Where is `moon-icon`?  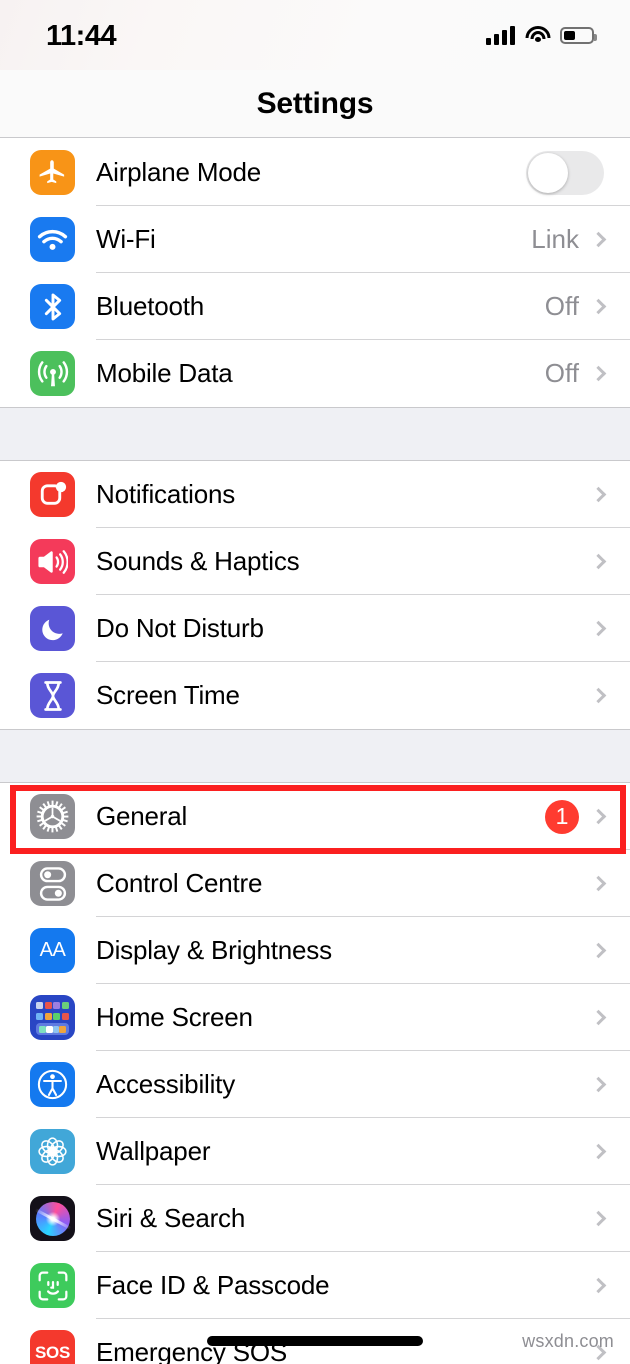
moon-icon is located at coordinates (52, 628).